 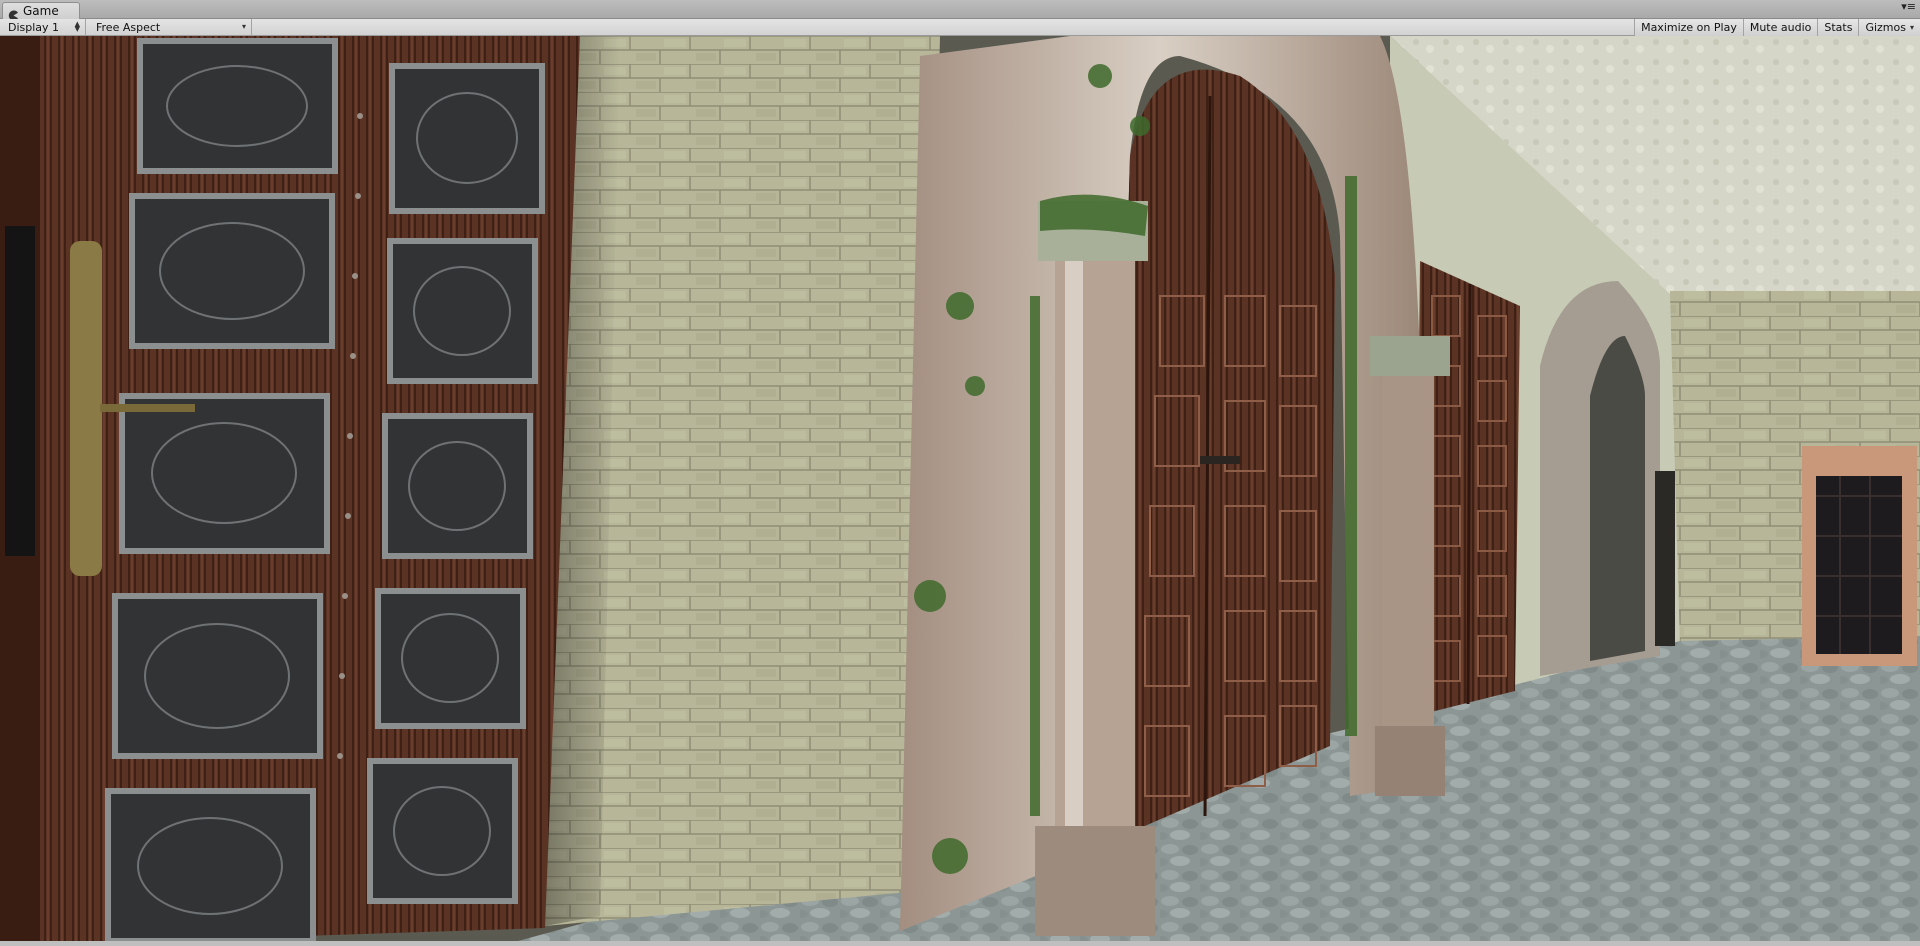 I want to click on window-menu-icon: ▾≡, so click(x=1908, y=6).